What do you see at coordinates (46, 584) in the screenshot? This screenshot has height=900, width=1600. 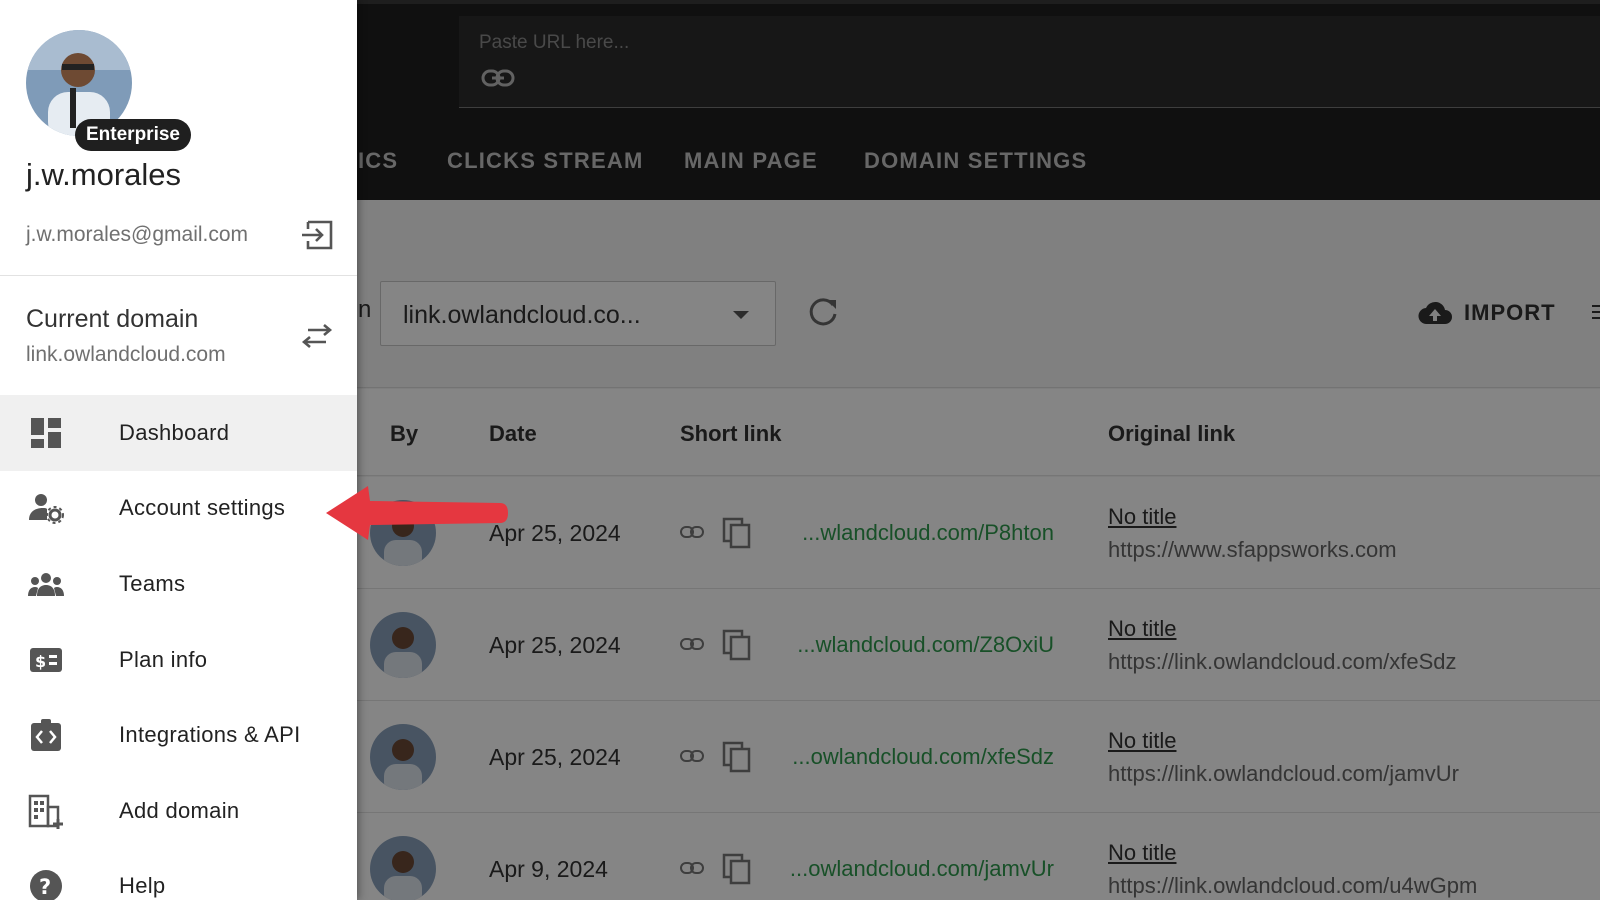 I see `teams-icon` at bounding box center [46, 584].